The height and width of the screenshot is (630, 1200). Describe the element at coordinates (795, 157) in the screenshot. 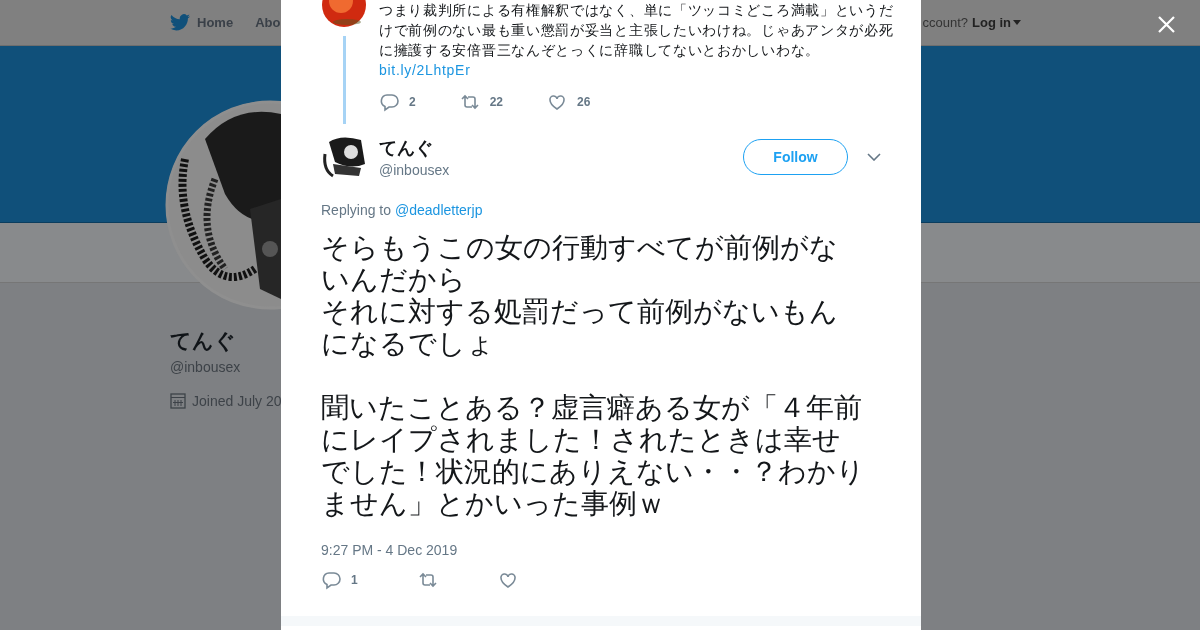

I see `follow-button: Follow` at that location.